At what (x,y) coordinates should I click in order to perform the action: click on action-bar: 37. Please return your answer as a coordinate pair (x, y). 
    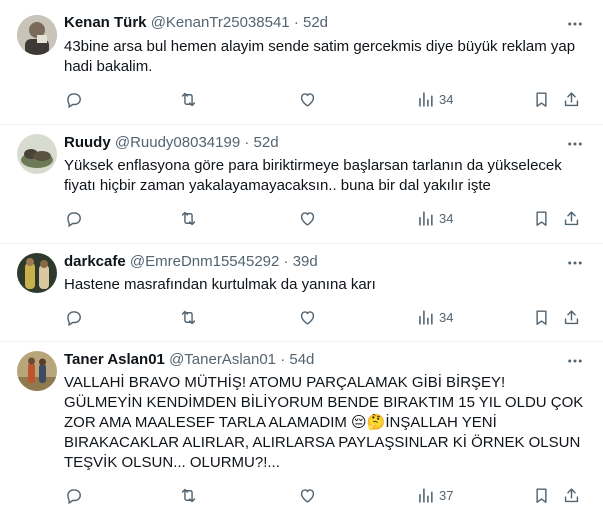
    Looking at the image, I should click on (326, 495).